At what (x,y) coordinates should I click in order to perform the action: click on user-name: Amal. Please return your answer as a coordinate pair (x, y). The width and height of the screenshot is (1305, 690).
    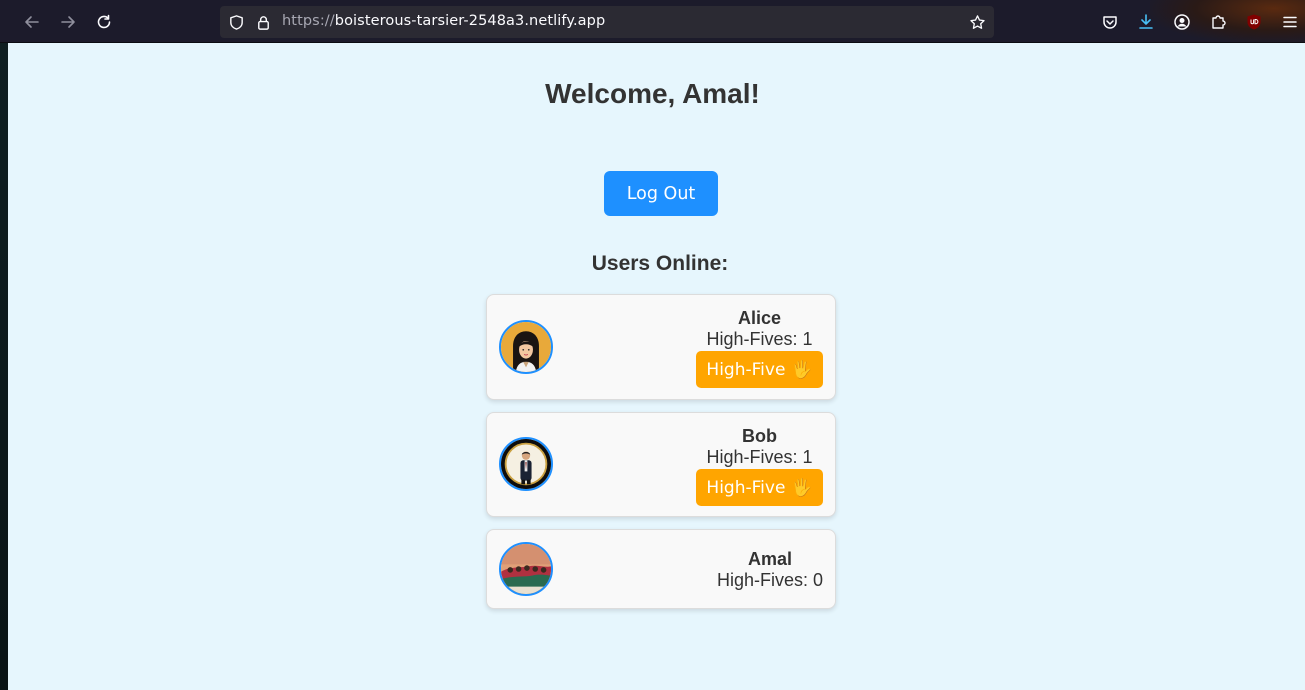
    Looking at the image, I should click on (769, 559).